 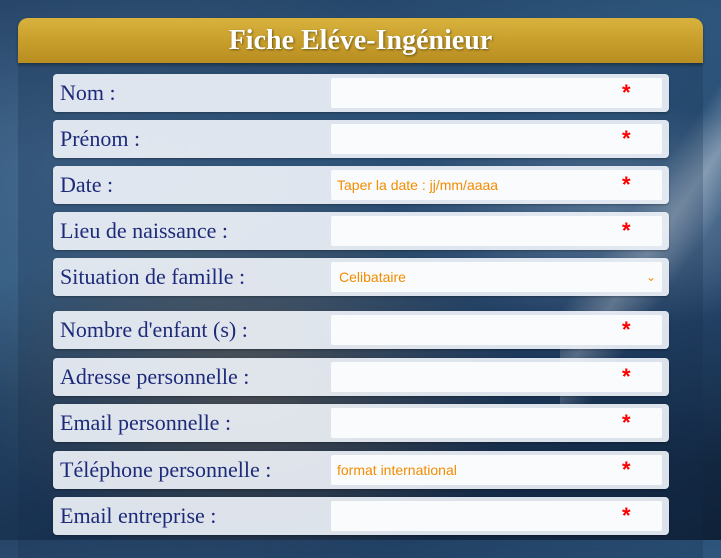 What do you see at coordinates (496, 93) in the screenshot?
I see `nom-input` at bounding box center [496, 93].